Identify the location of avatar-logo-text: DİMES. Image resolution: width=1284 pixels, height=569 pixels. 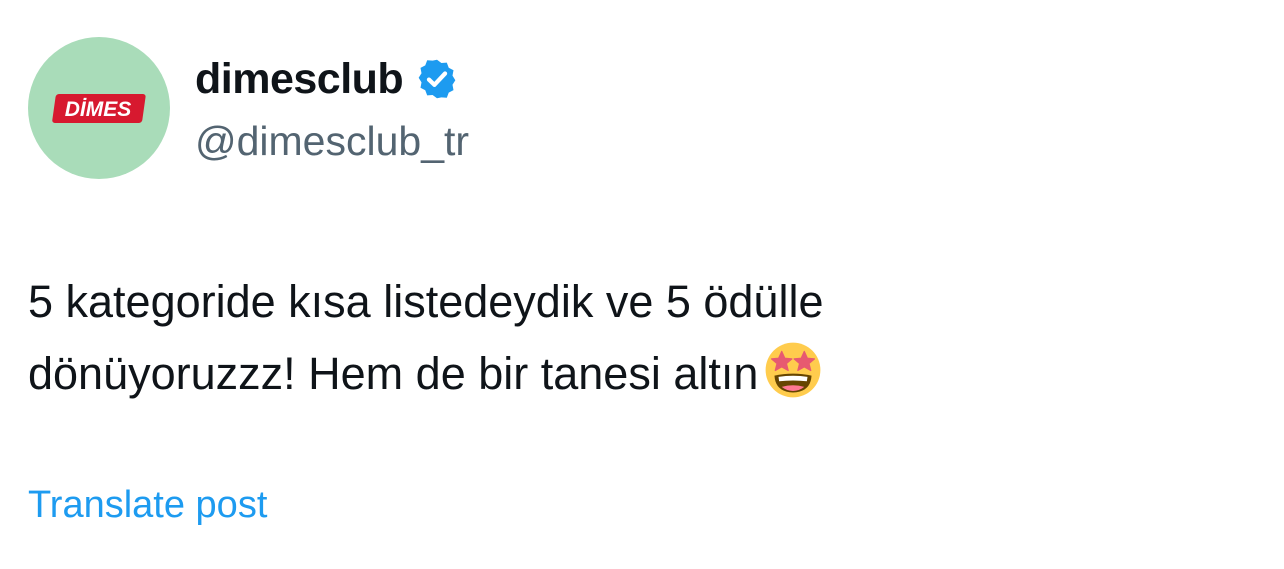
(98, 109).